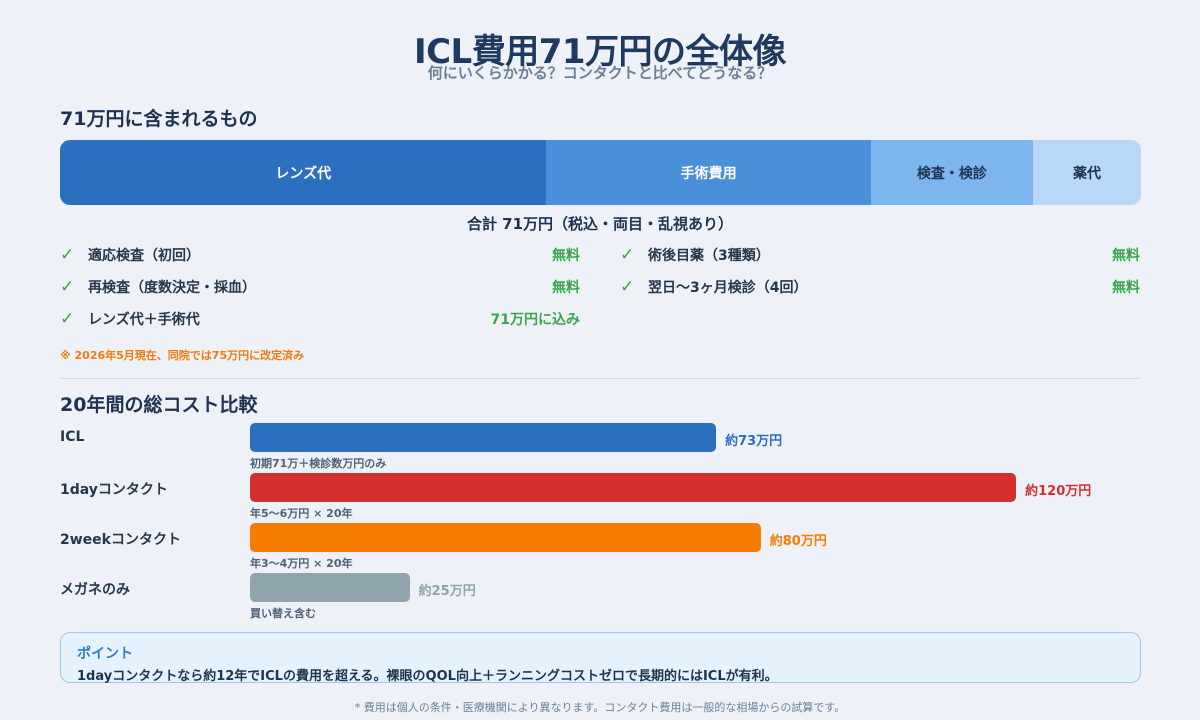  What do you see at coordinates (320, 287) in the screenshot?
I see `included-item: ✓ 再検査（度数決定・採血） 無料` at bounding box center [320, 287].